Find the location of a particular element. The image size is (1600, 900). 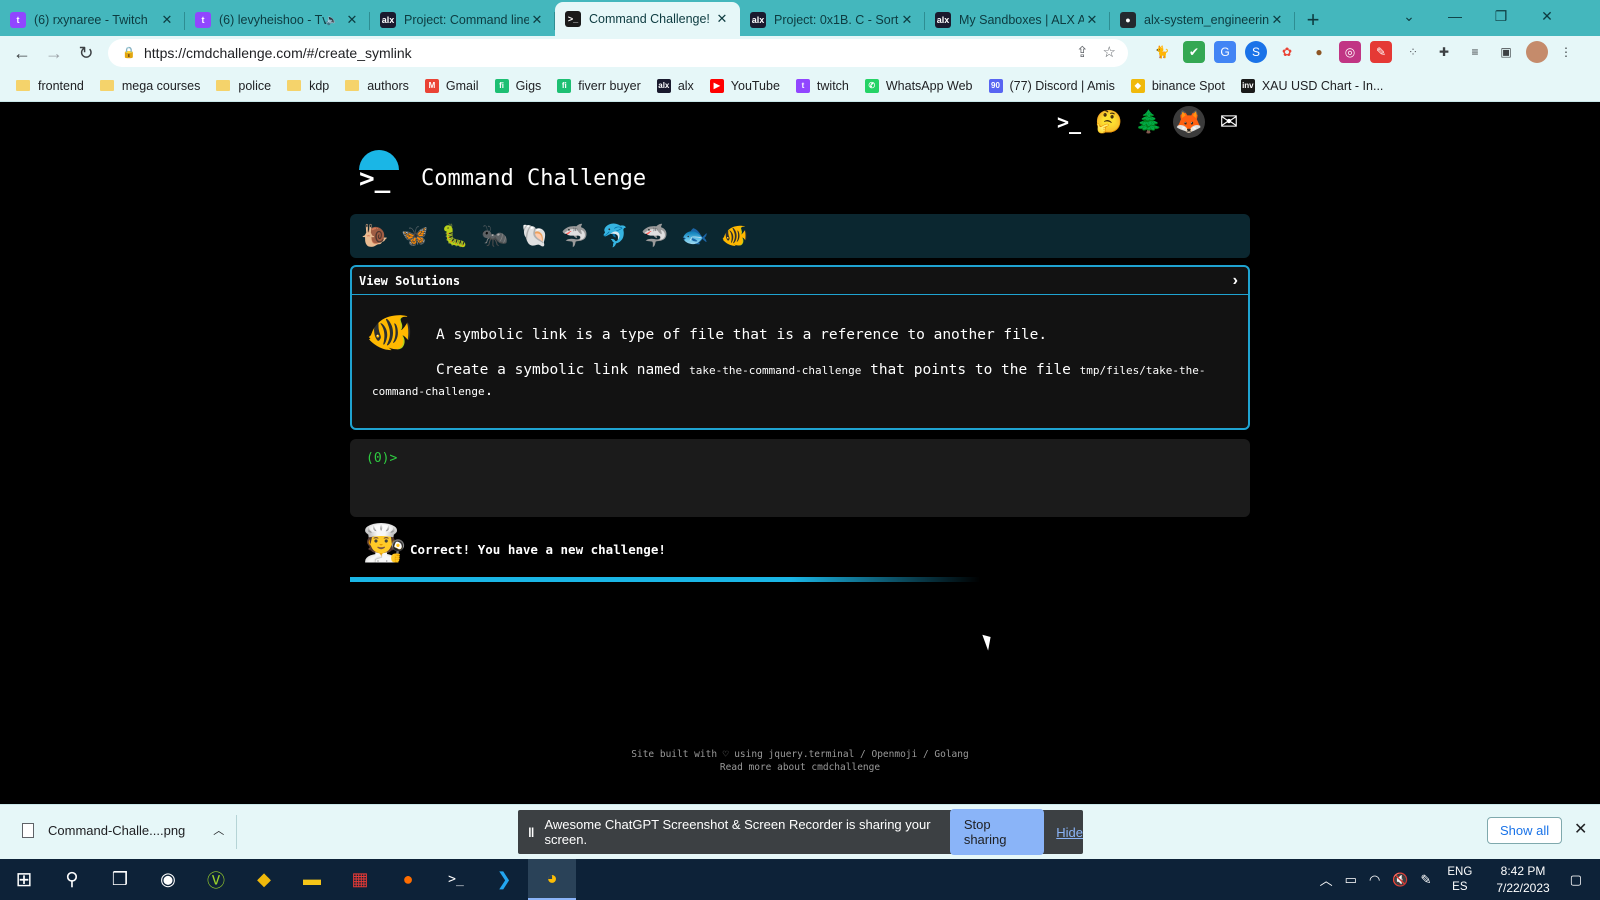

thinking-face-icon: 🤔 is located at coordinates (1109, 122).